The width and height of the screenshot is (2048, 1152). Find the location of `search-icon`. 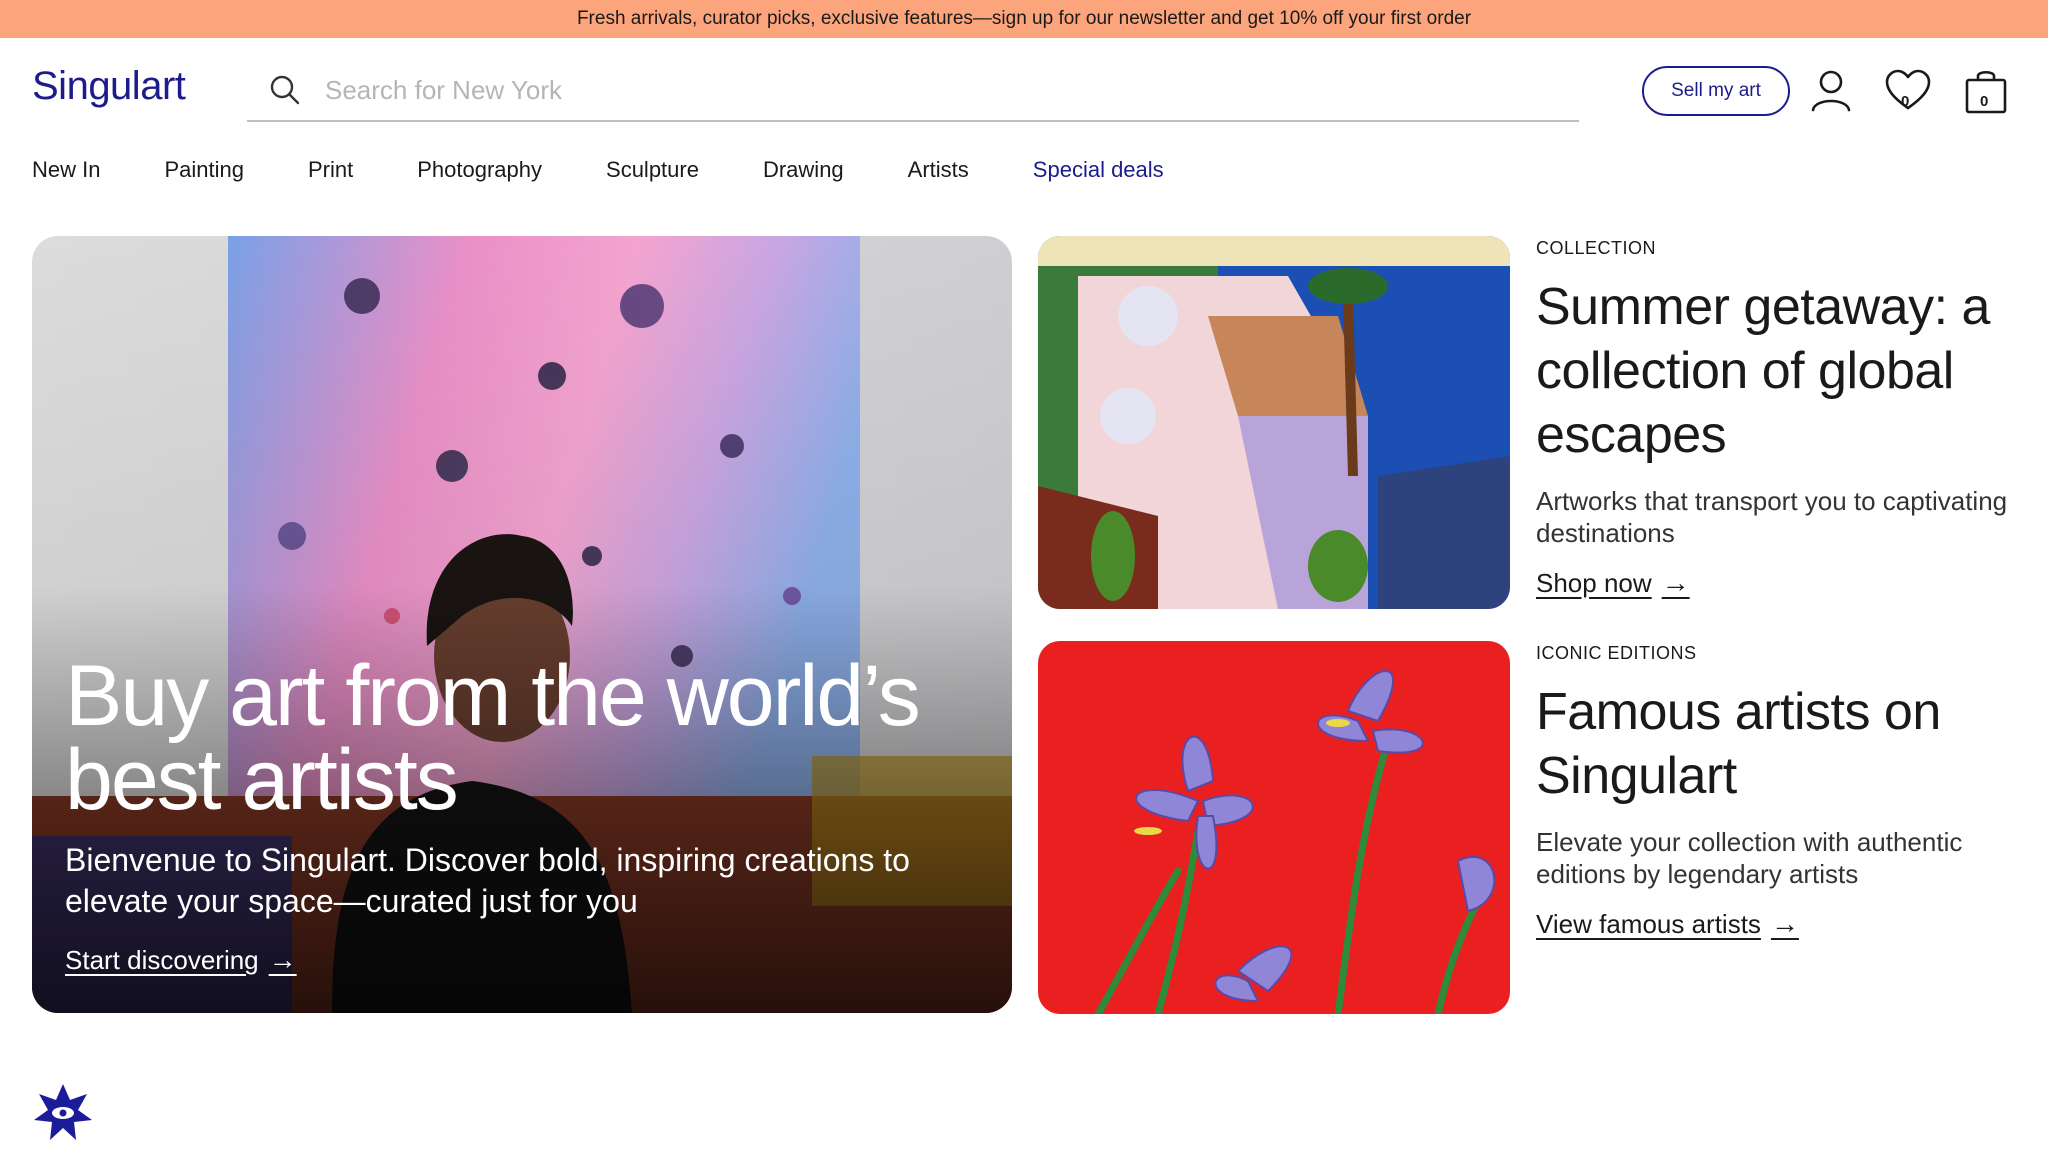

search-icon is located at coordinates (285, 90).